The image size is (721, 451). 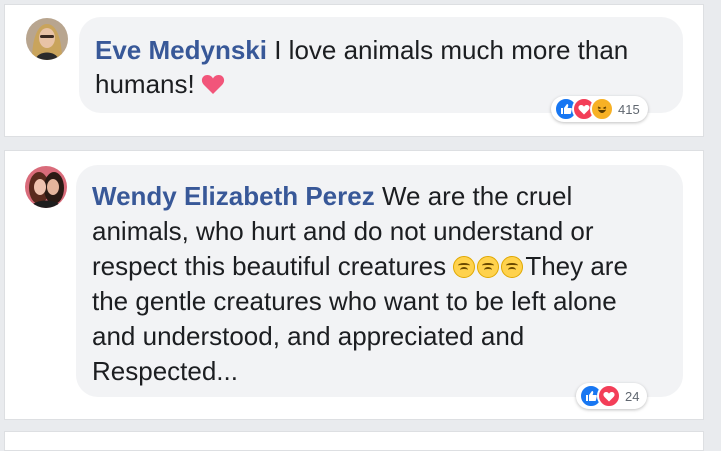 What do you see at coordinates (213, 86) in the screenshot?
I see `heart-icon` at bounding box center [213, 86].